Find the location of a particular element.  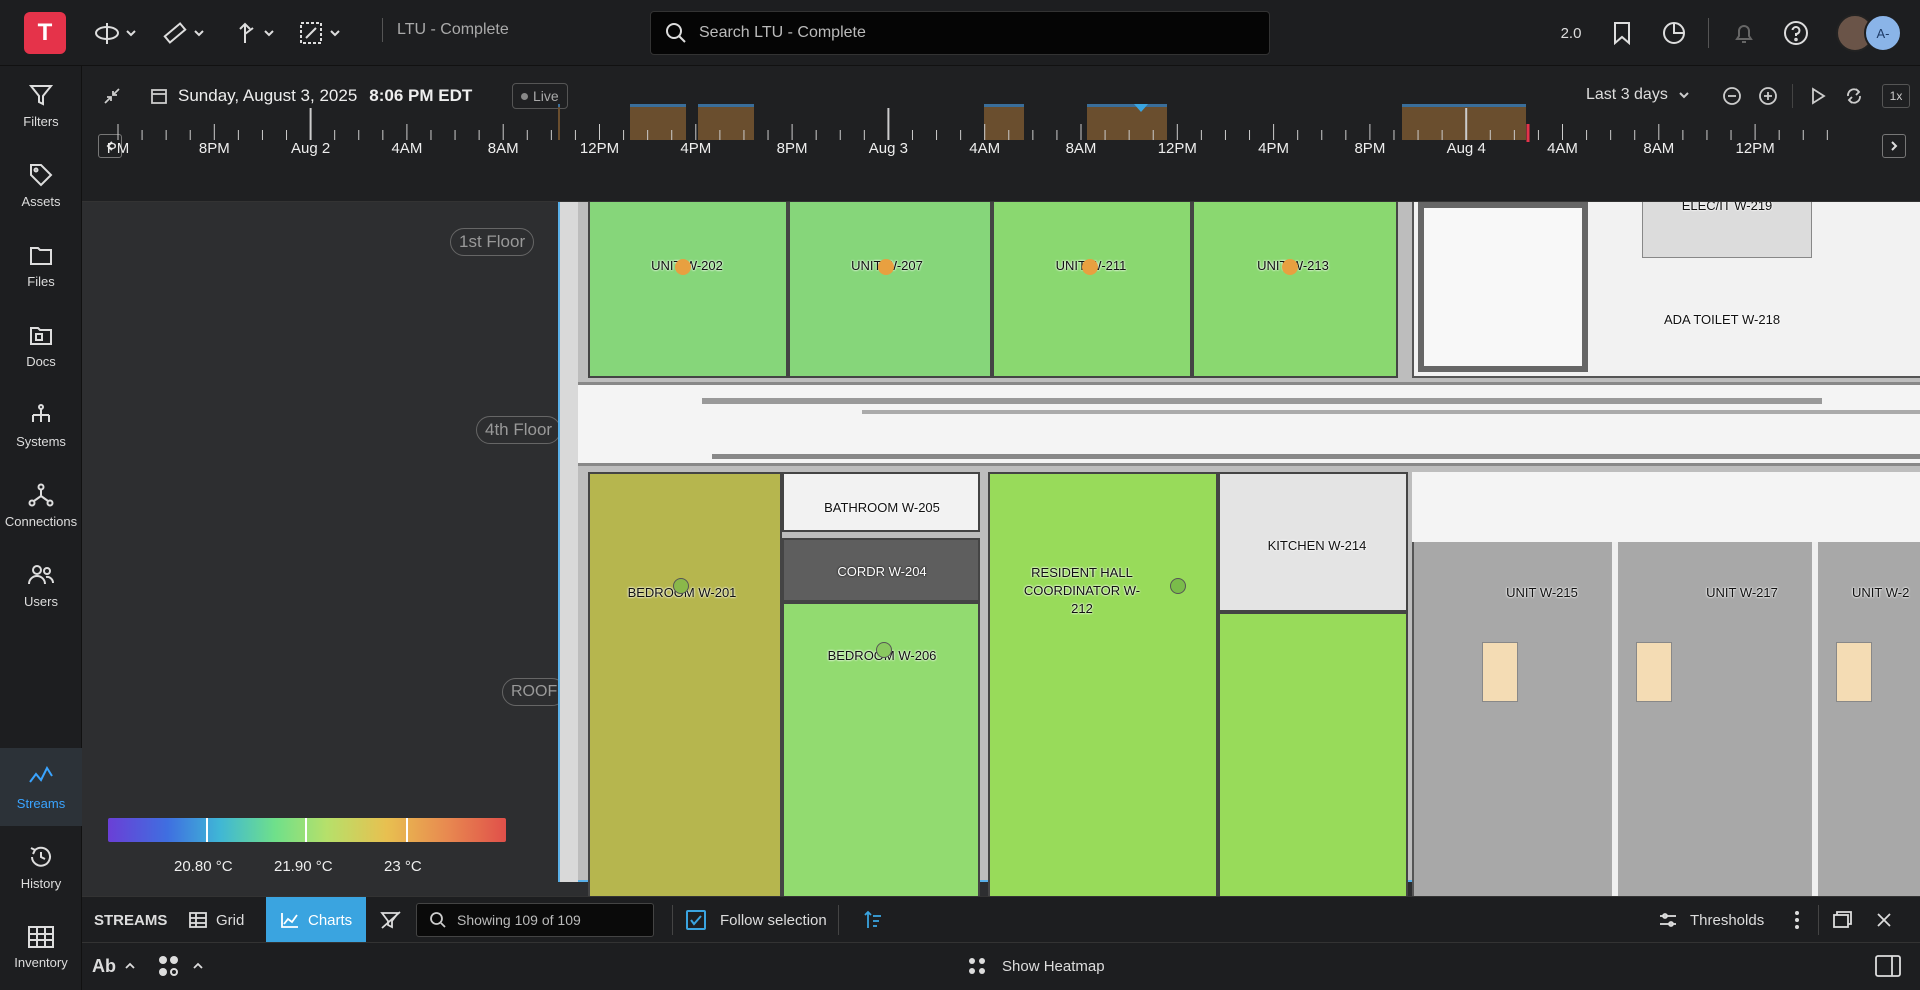

playback-speed: 1x is located at coordinates (1896, 96).